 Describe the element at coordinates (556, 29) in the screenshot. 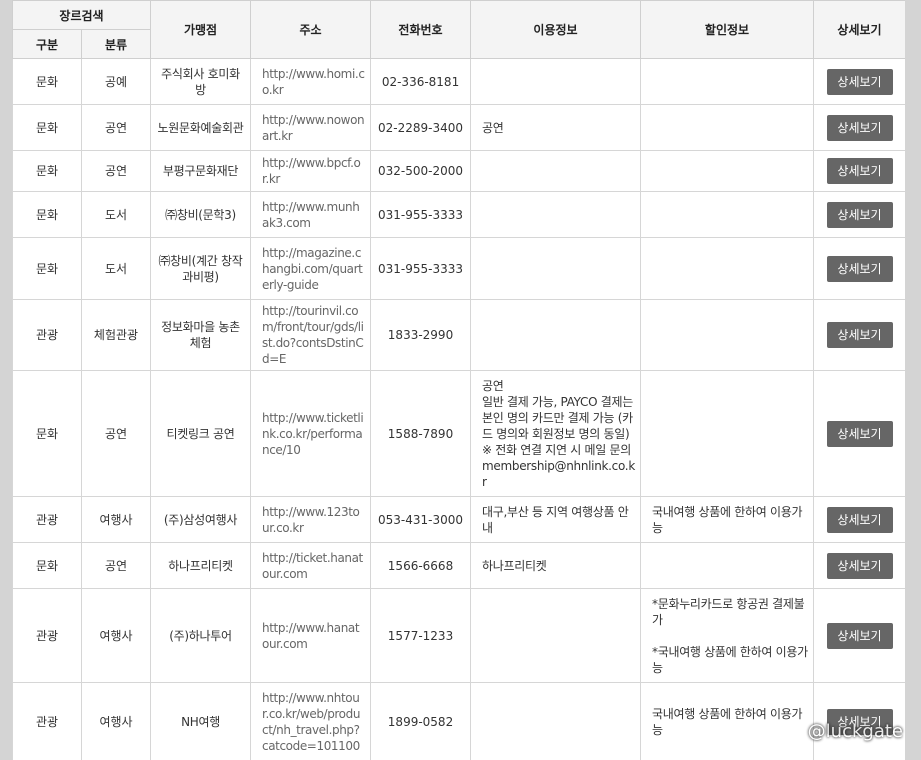

I see `usage-info-header: 이용정보` at that location.